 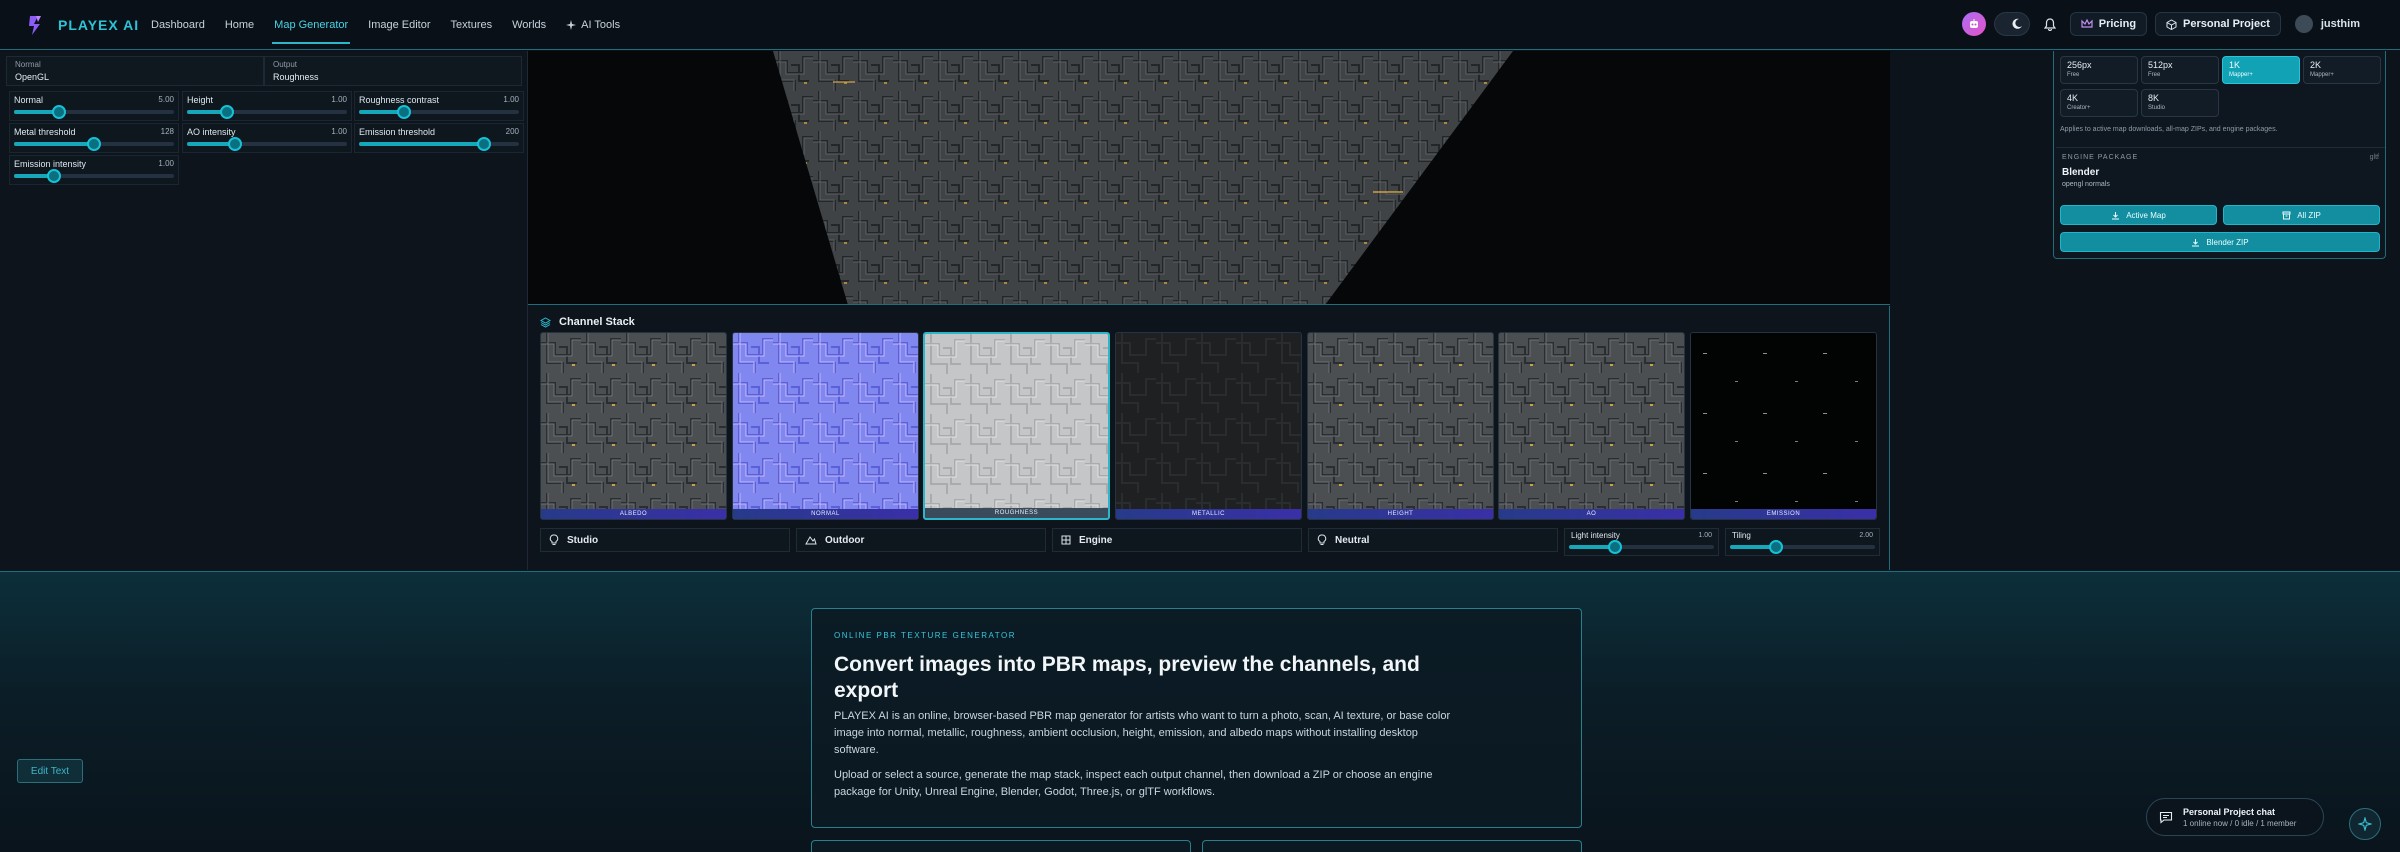 What do you see at coordinates (529, 25) in the screenshot?
I see `nav-worlds: Worlds` at bounding box center [529, 25].